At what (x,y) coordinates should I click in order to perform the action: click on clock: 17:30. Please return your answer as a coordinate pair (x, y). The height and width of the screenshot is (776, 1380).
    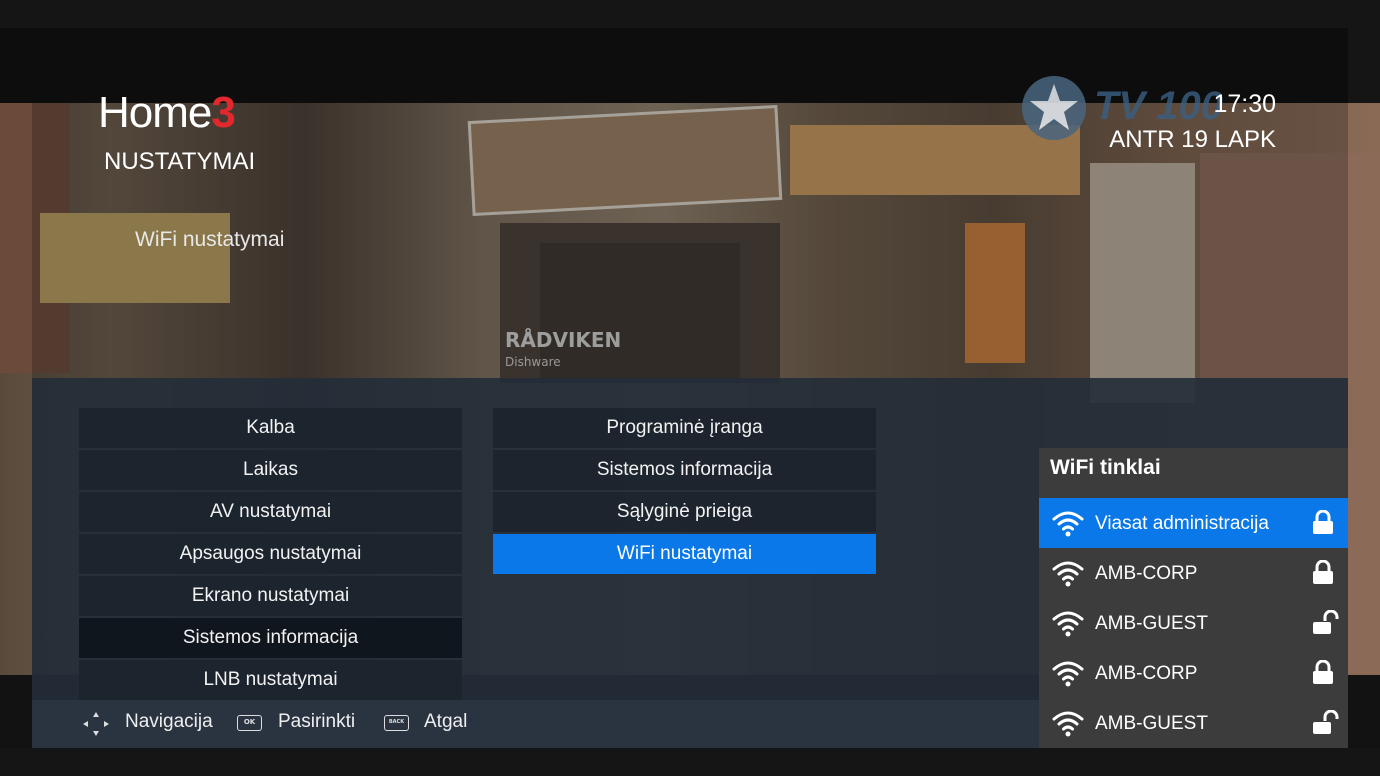
    Looking at the image, I should click on (1244, 104).